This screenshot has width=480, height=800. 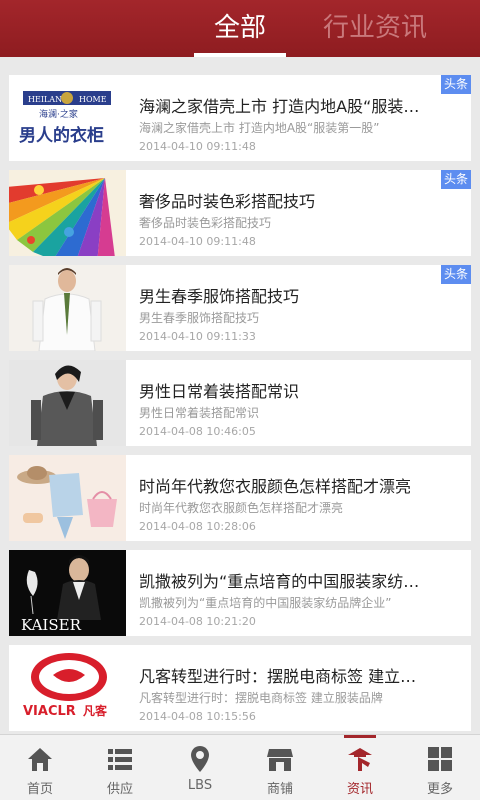 I want to click on tab-industry-news-label: 行业资讯, so click(x=374, y=28).